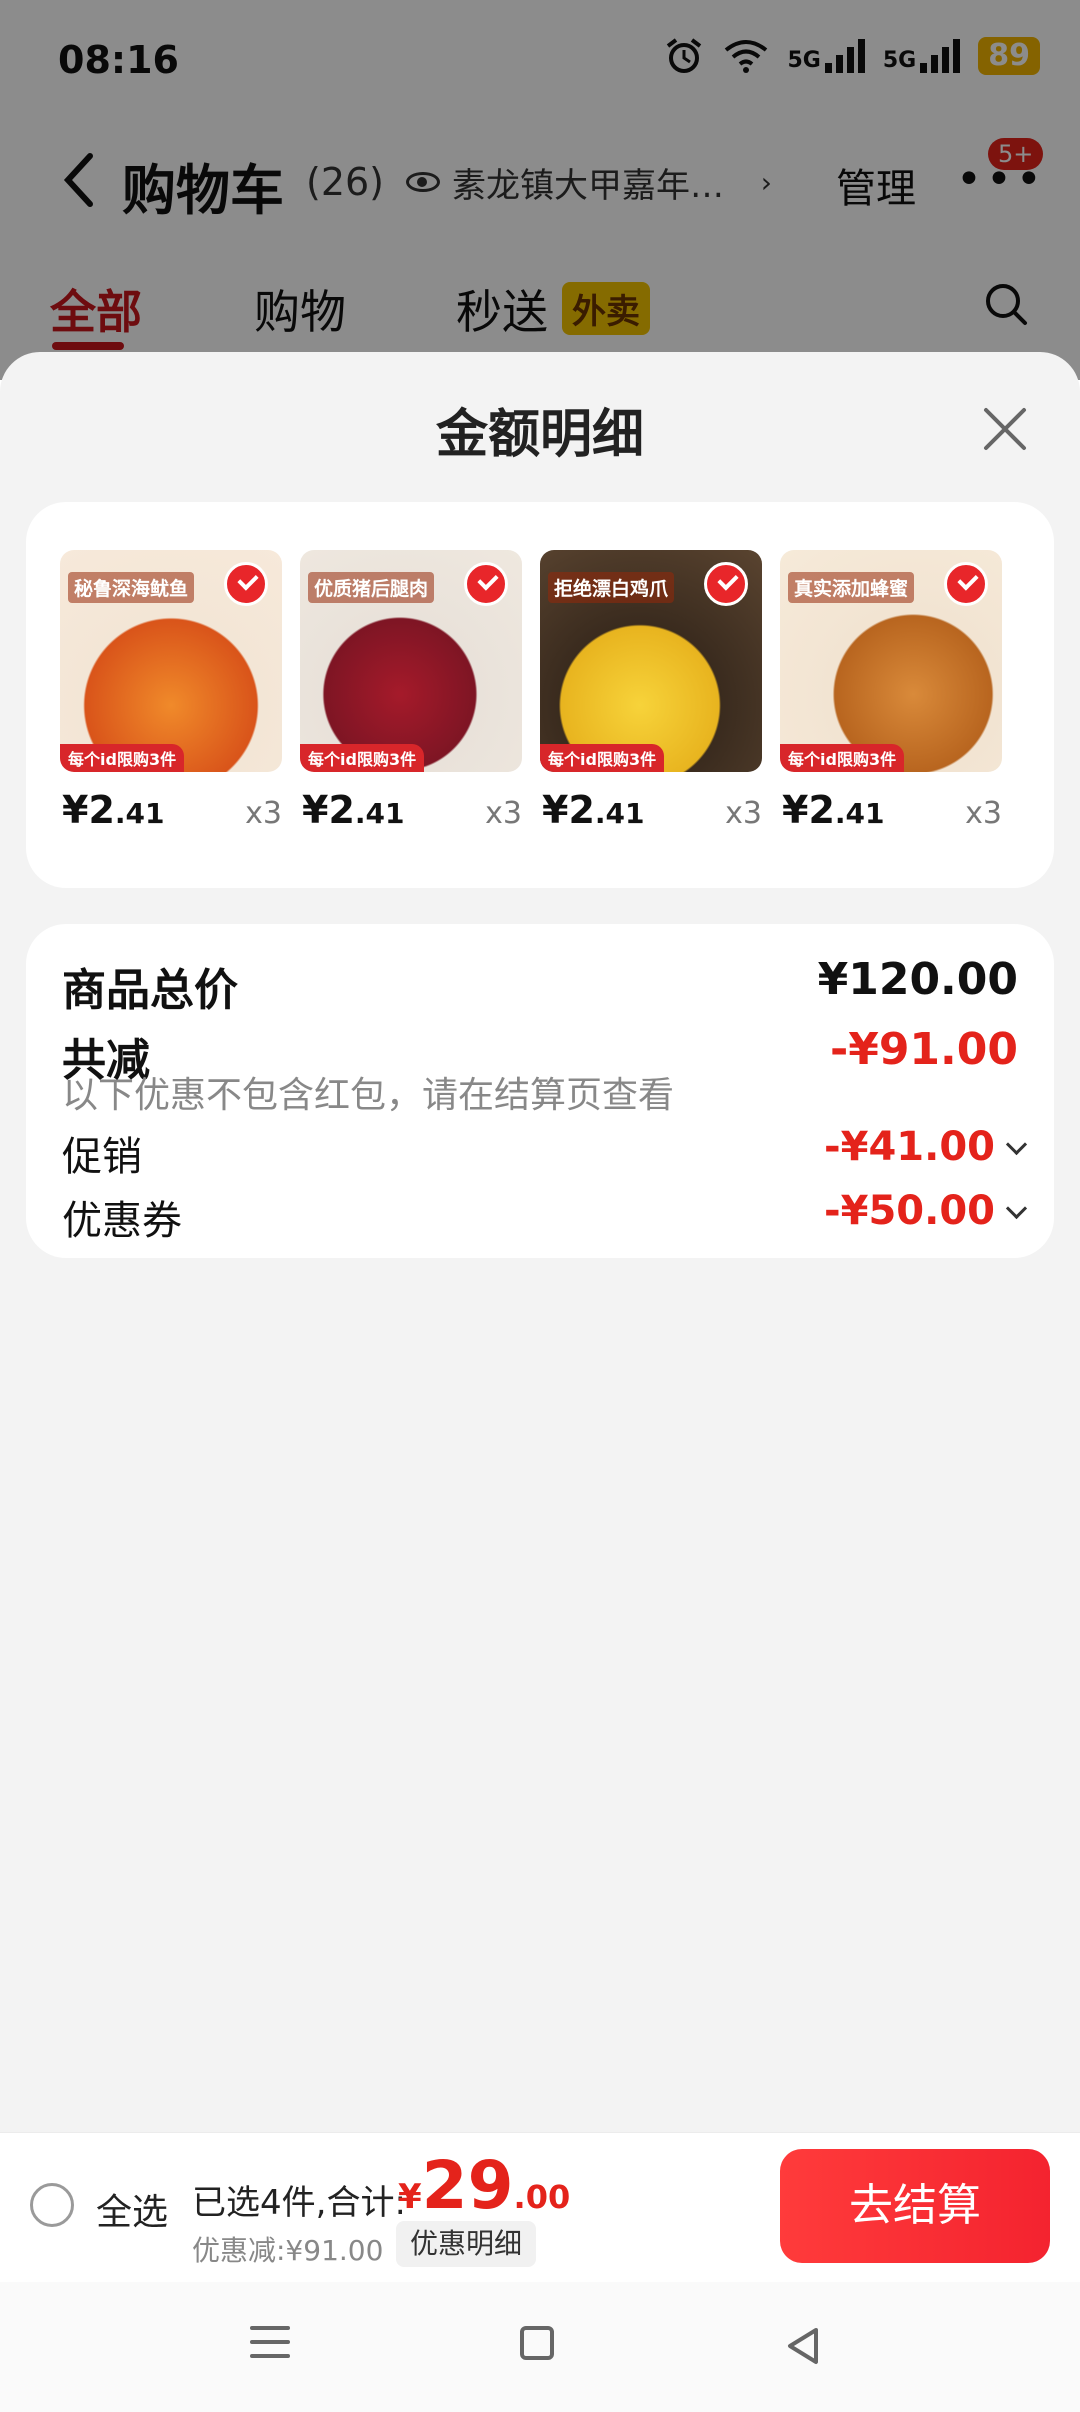  I want to click on coupon-row: -¥50.00, so click(926, 1211).